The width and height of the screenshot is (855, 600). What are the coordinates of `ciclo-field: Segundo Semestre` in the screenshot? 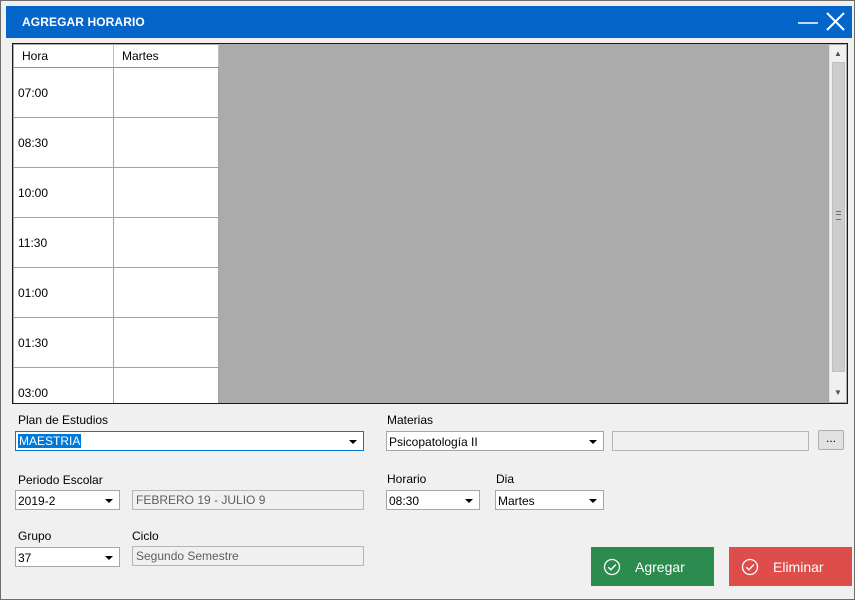 It's located at (248, 556).